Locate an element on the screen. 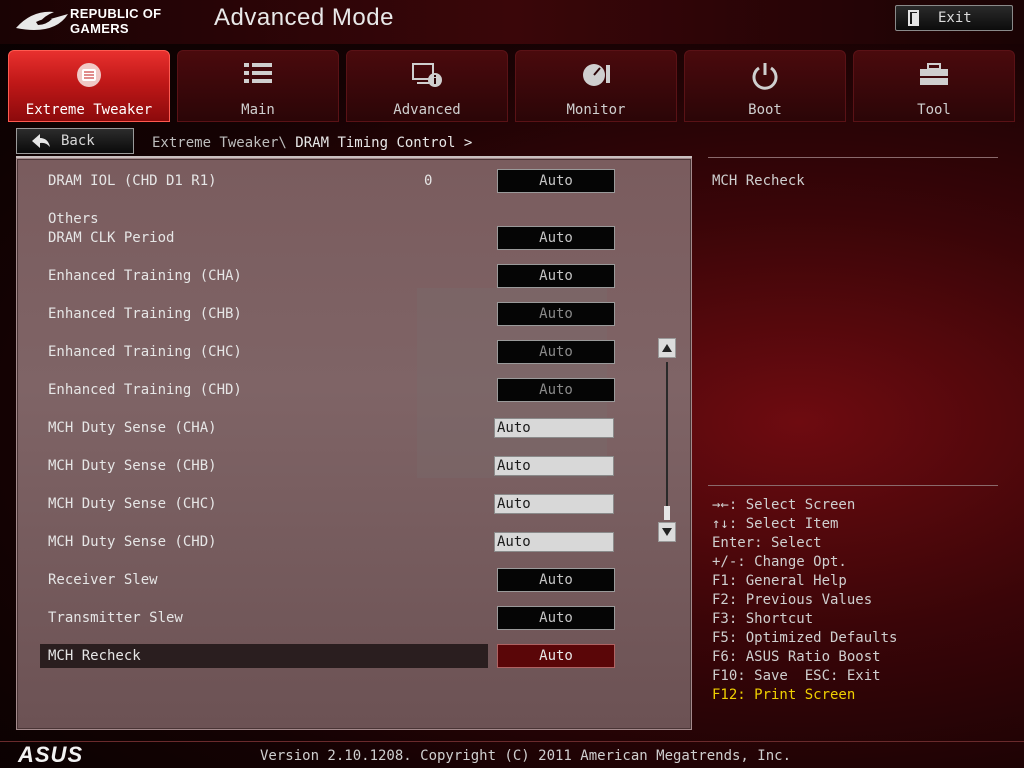 The width and height of the screenshot is (1024, 768). breadcrumb: Extreme Tweaker\ DRAM Timing Control > is located at coordinates (312, 143).